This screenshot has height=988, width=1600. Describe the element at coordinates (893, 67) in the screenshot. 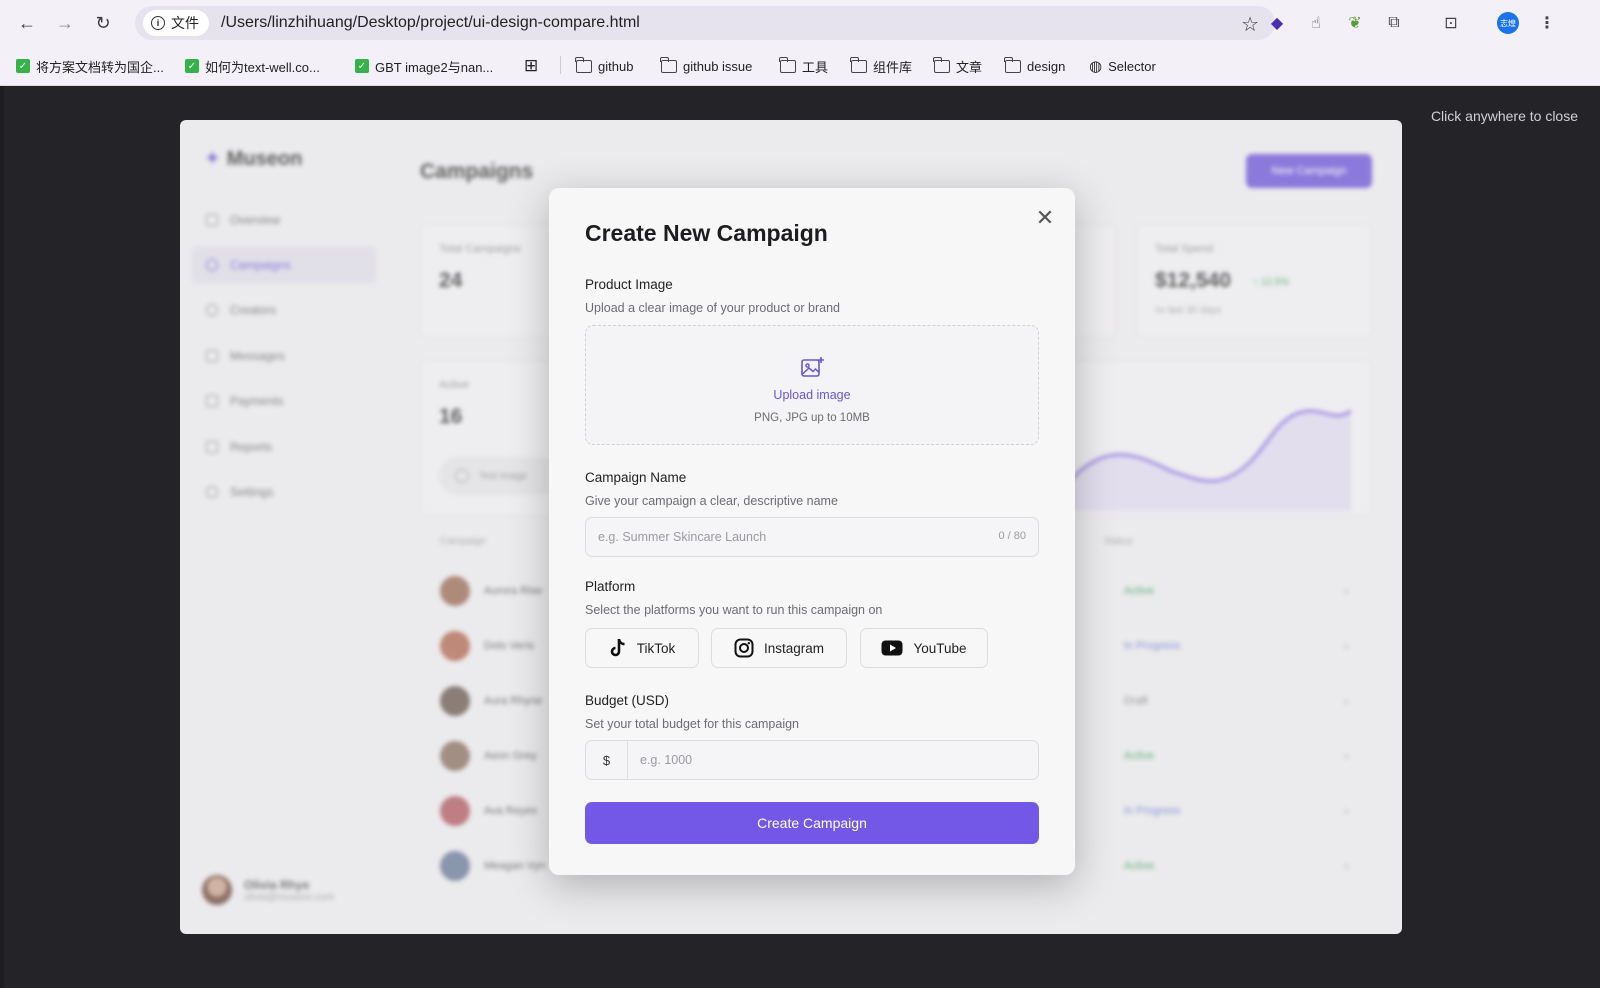

I see `bookmark-label: 组件库` at that location.